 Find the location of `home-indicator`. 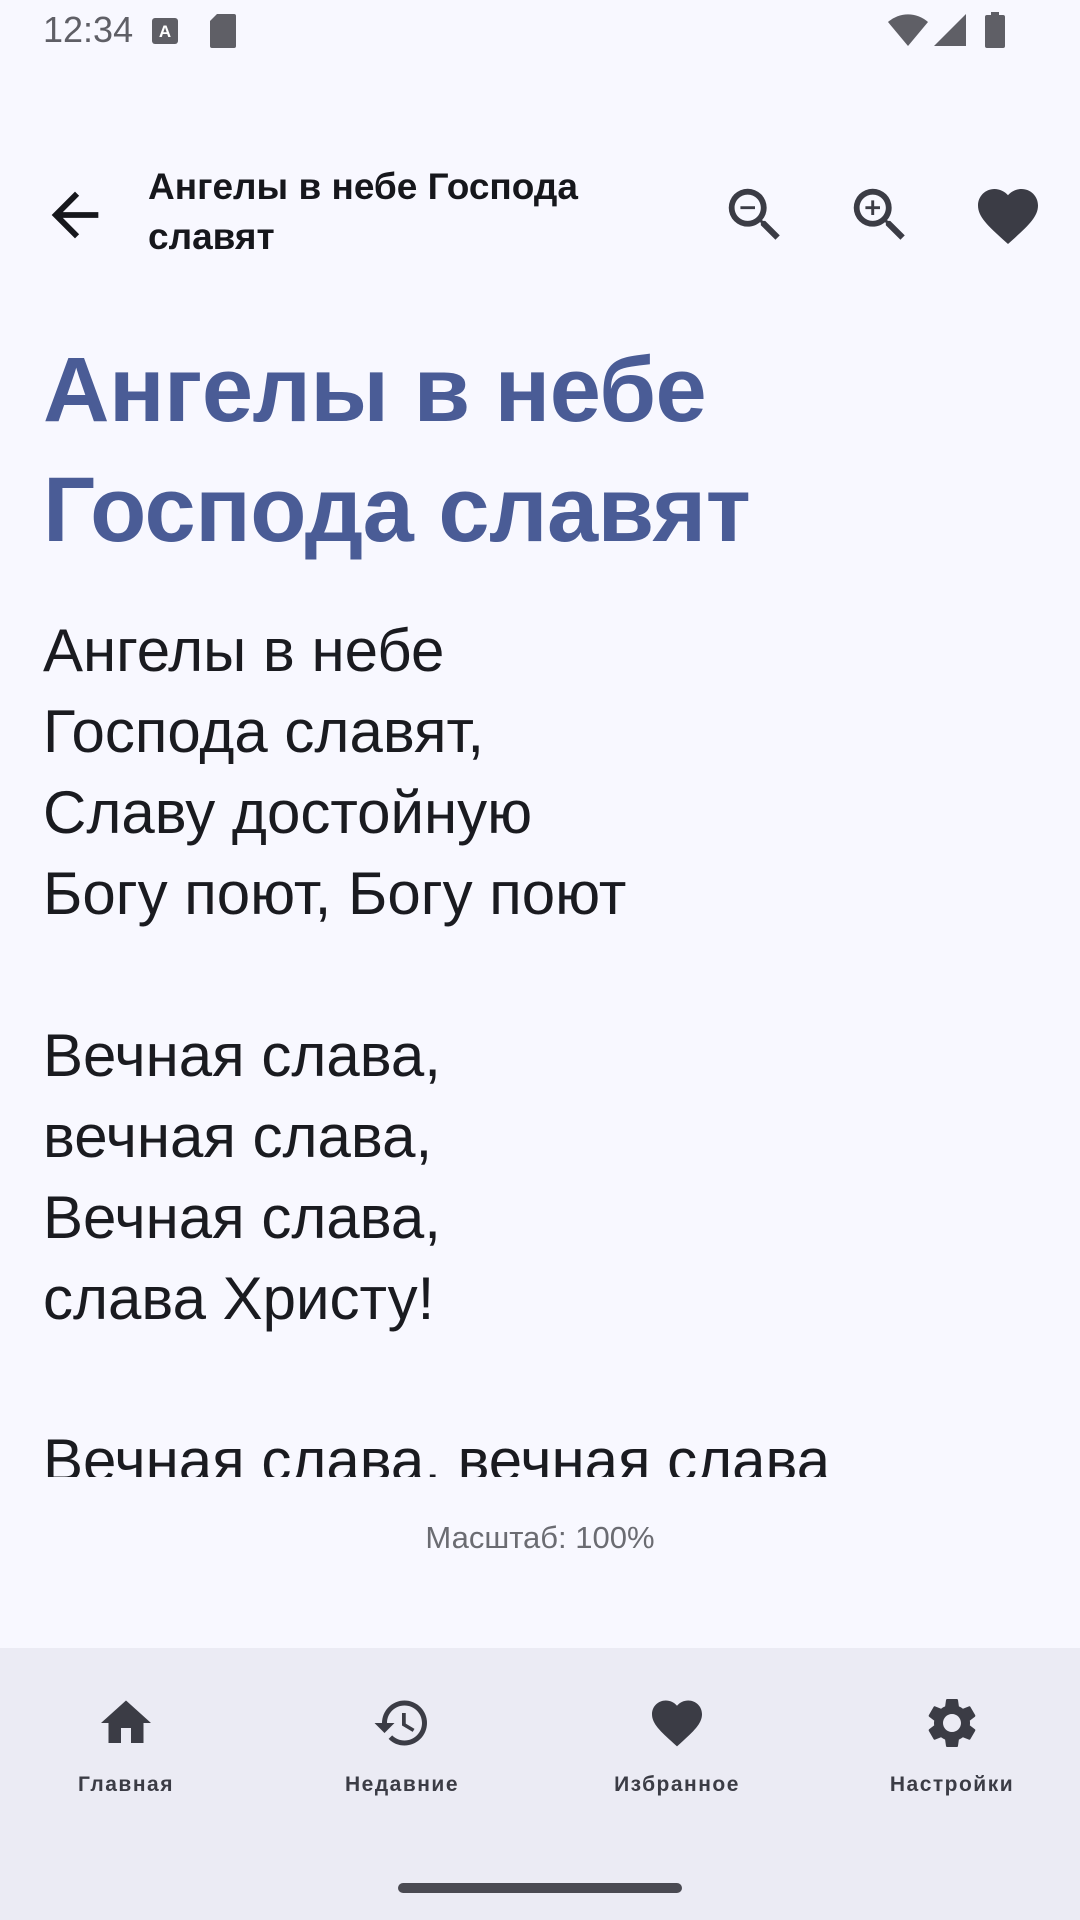

home-indicator is located at coordinates (540, 1888).